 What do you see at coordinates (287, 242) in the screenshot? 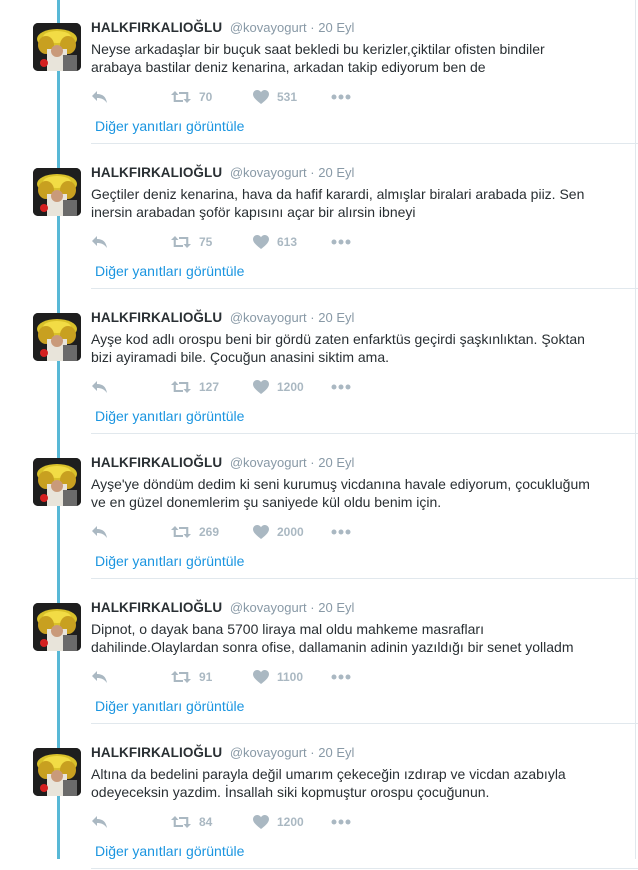
I see `like-count: 613` at bounding box center [287, 242].